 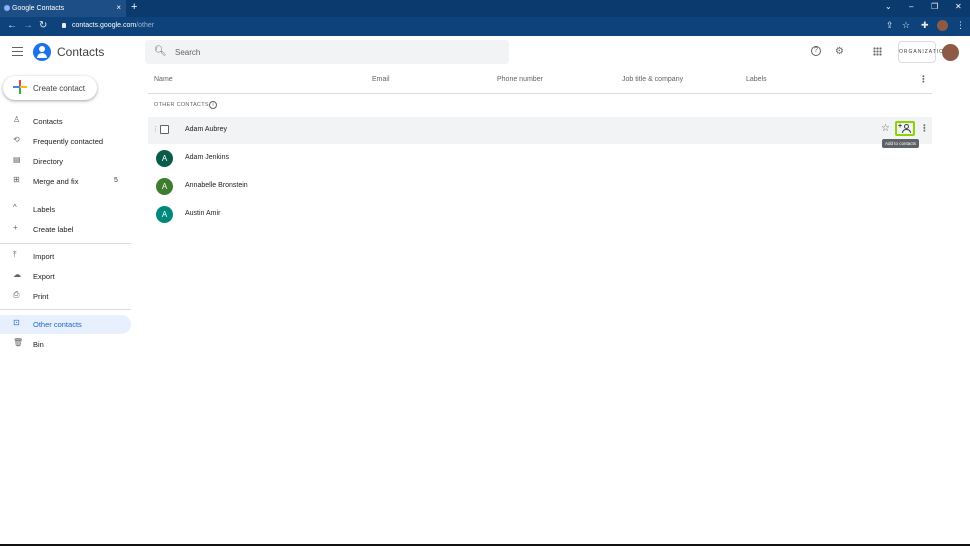 What do you see at coordinates (59, 88) in the screenshot?
I see `create-contact-label: Create contact` at bounding box center [59, 88].